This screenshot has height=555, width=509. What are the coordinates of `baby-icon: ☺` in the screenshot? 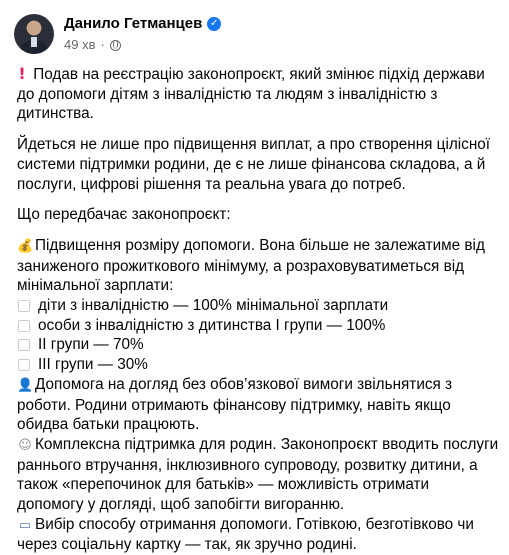 It's located at (25, 445).